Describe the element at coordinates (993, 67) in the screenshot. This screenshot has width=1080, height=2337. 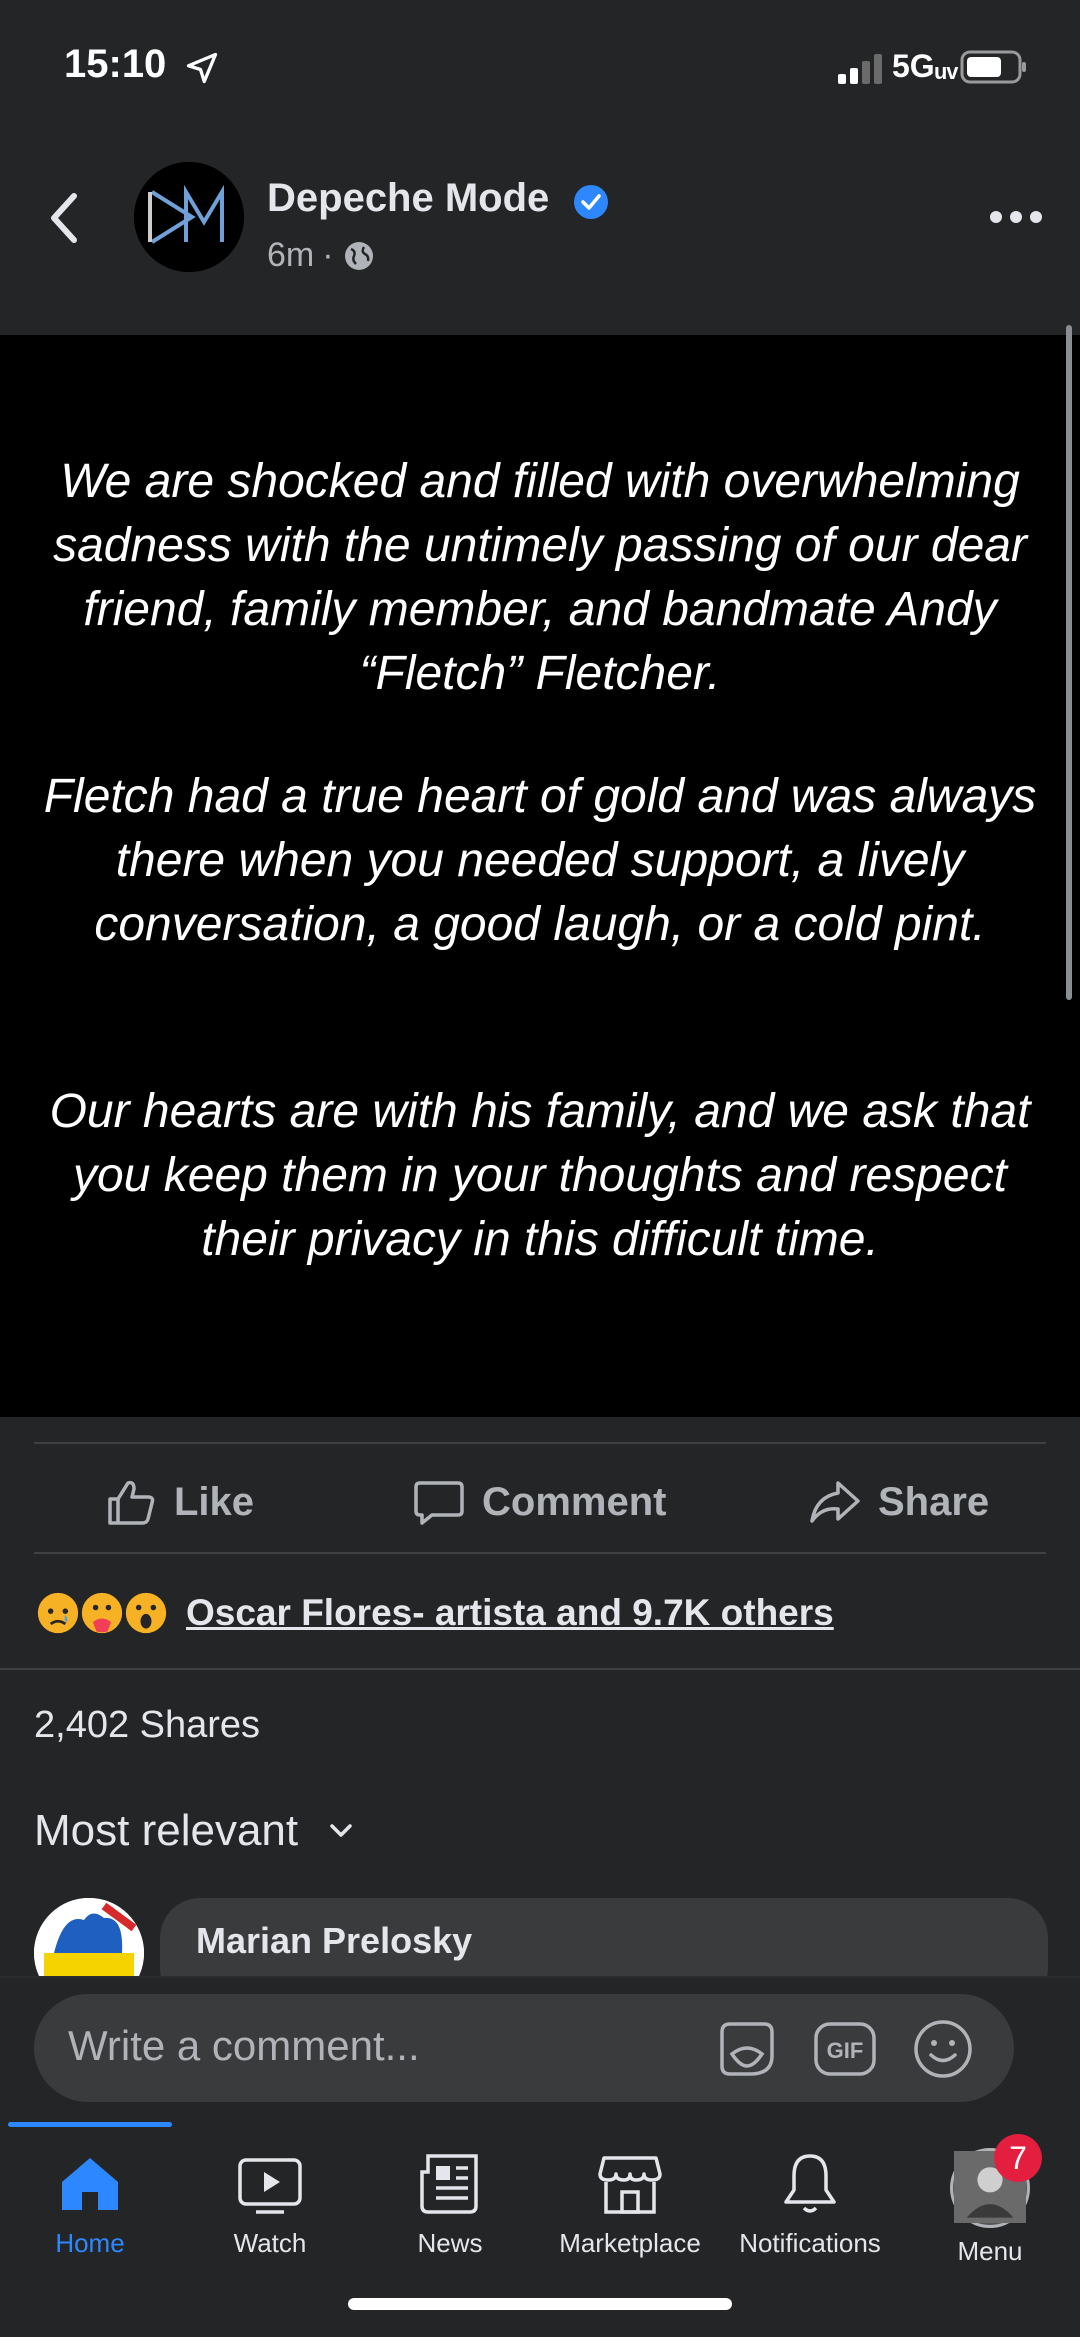
I see `battery-icon` at that location.